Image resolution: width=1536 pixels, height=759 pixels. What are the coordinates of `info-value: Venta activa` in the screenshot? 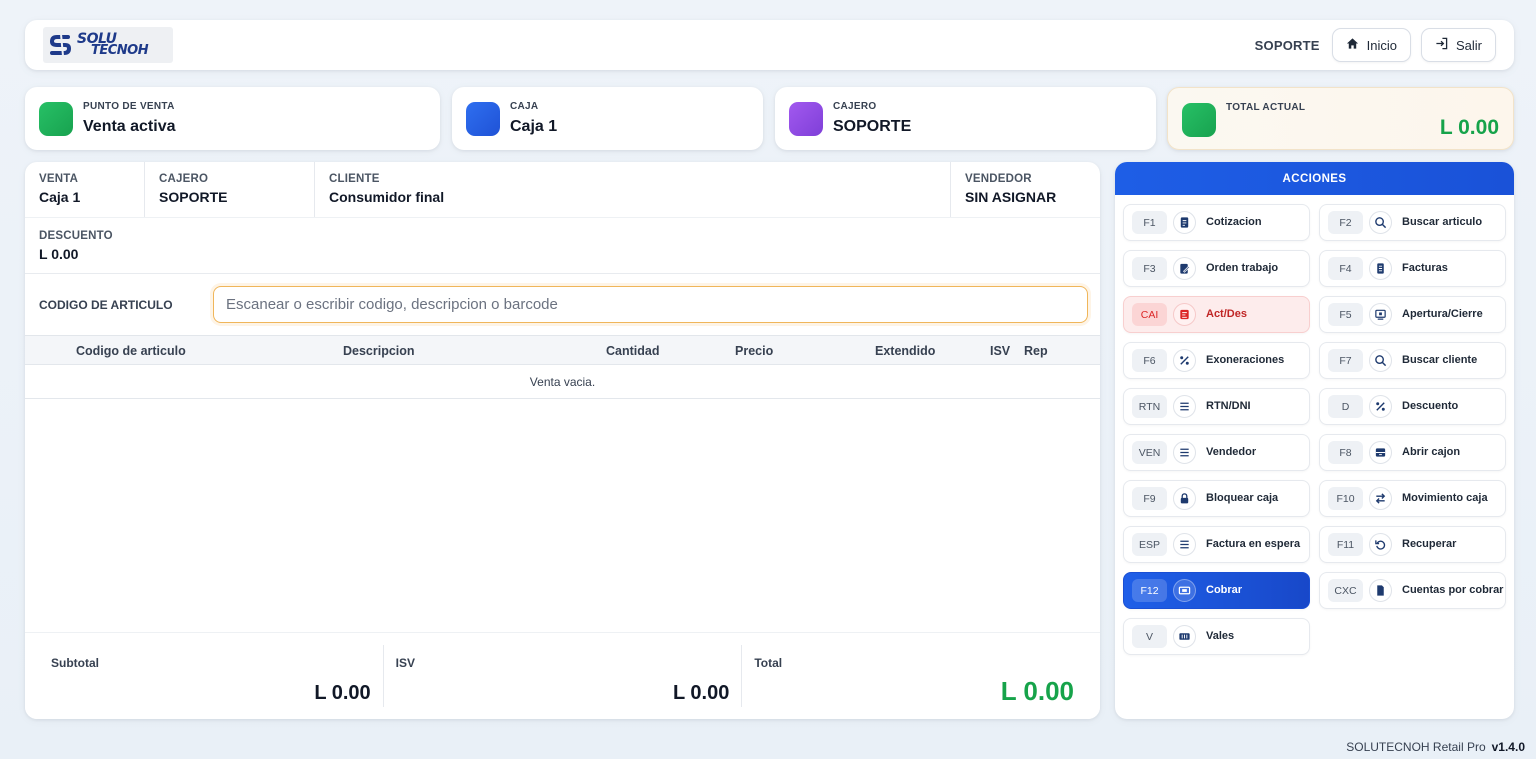 It's located at (129, 126).